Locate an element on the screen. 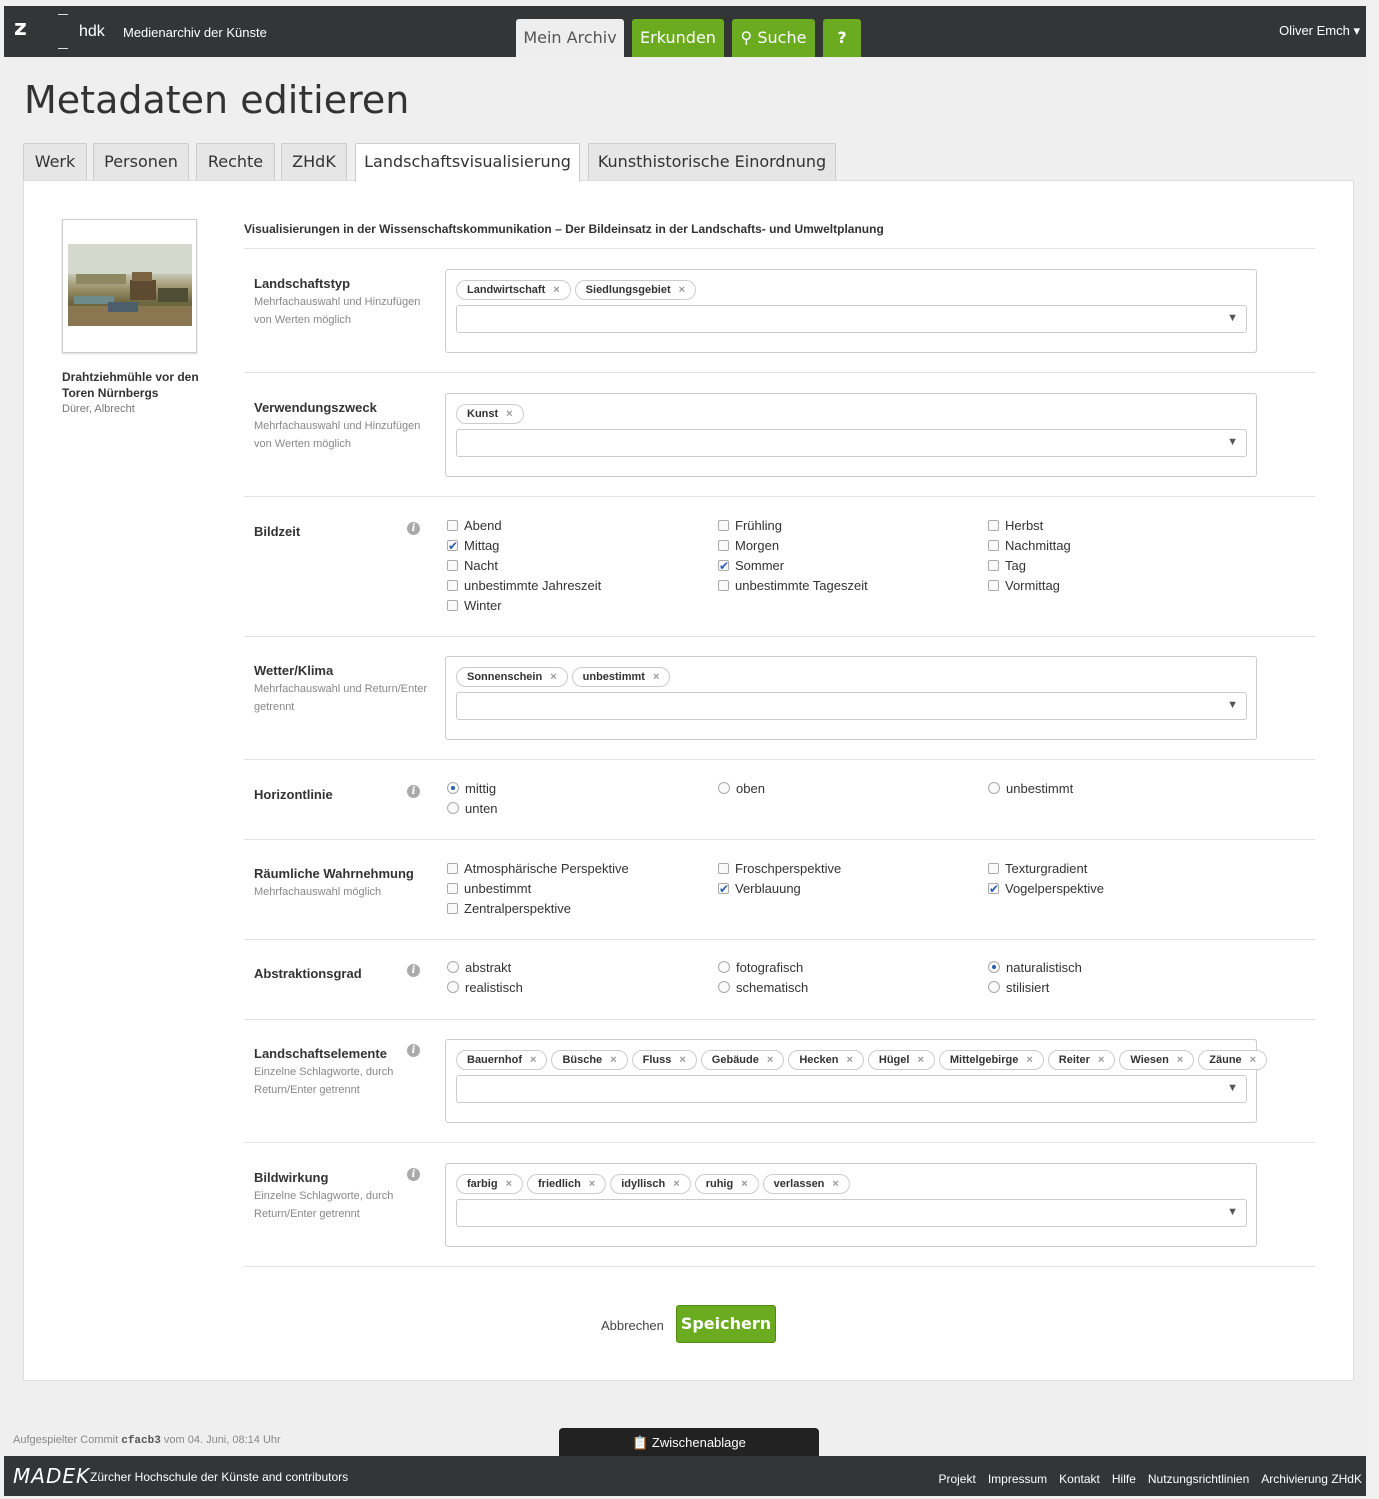 The height and width of the screenshot is (1499, 1379). media-thumbnail is located at coordinates (129, 286).